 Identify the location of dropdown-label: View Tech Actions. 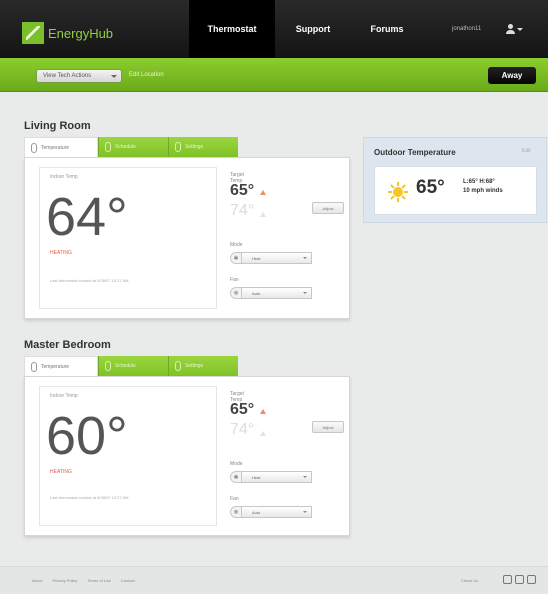
(67, 76).